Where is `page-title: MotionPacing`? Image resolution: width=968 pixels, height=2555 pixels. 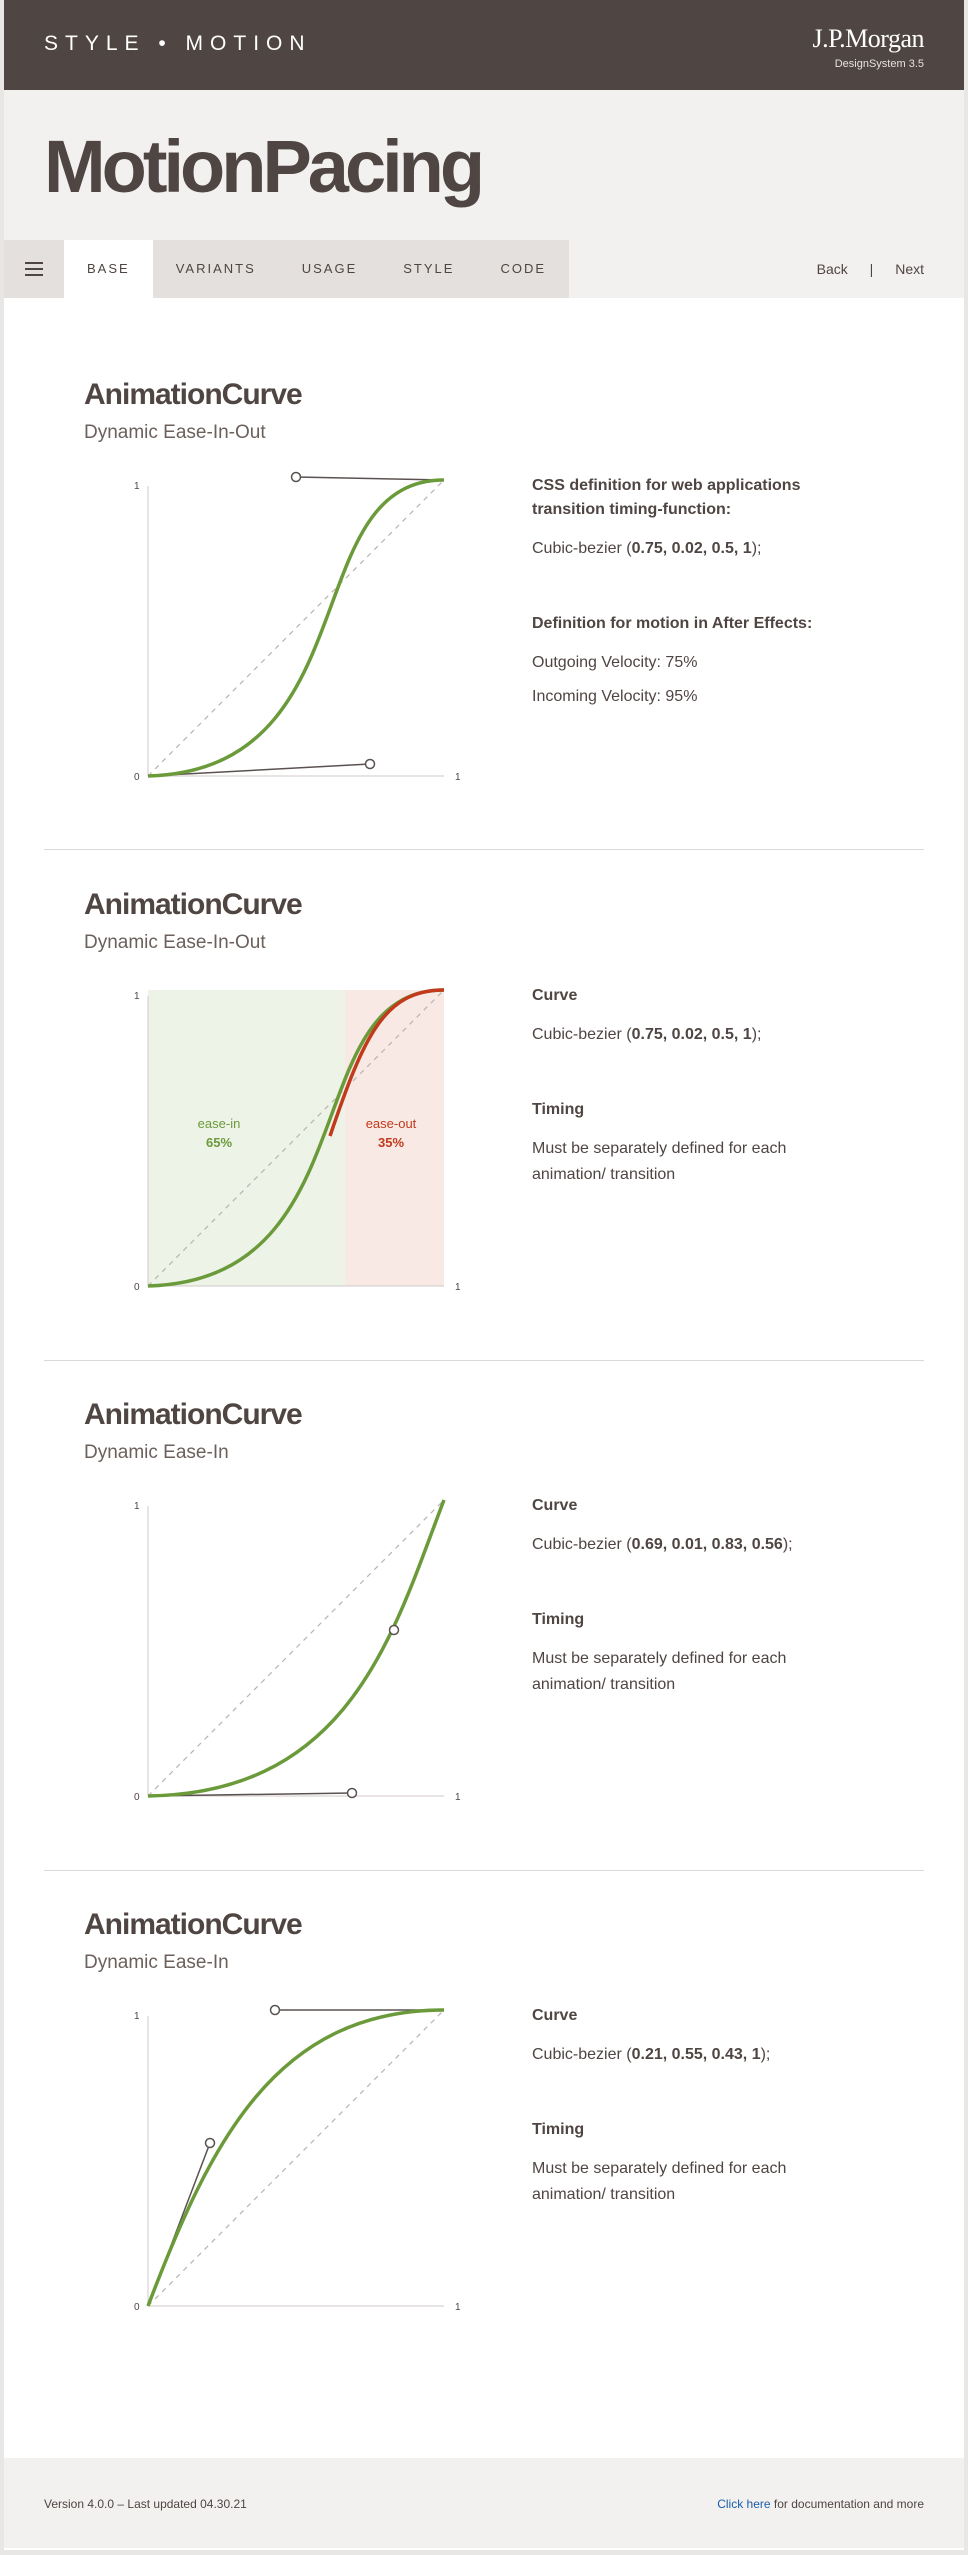 page-title: MotionPacing is located at coordinates (264, 166).